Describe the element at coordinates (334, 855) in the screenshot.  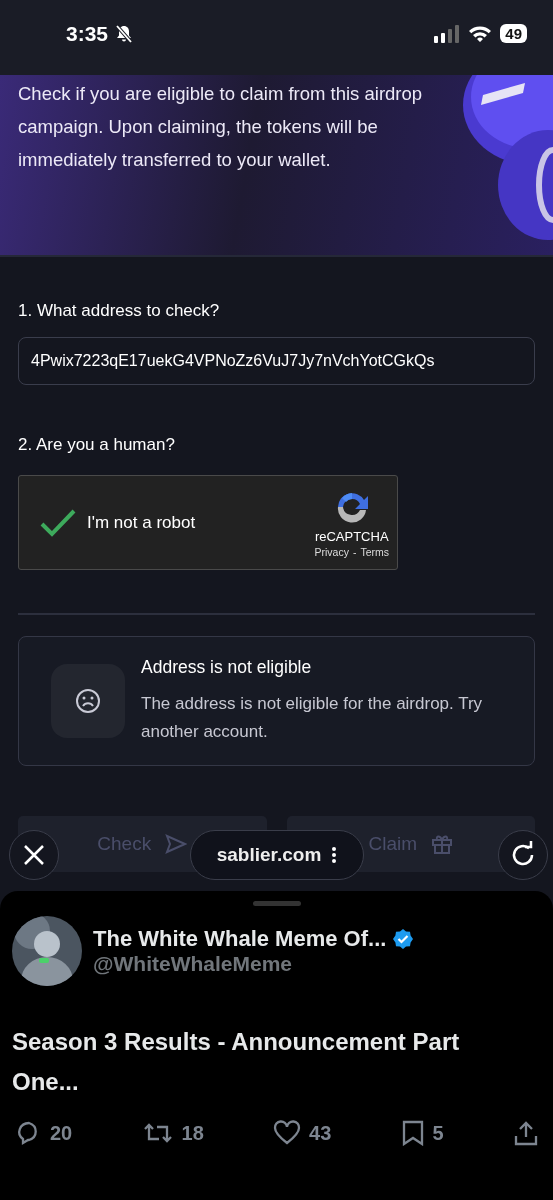
I see `more-icon` at that location.